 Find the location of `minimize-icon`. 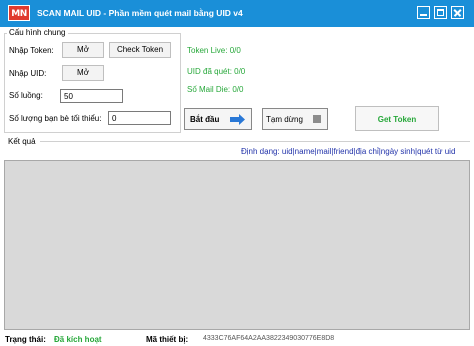

minimize-icon is located at coordinates (423, 12).